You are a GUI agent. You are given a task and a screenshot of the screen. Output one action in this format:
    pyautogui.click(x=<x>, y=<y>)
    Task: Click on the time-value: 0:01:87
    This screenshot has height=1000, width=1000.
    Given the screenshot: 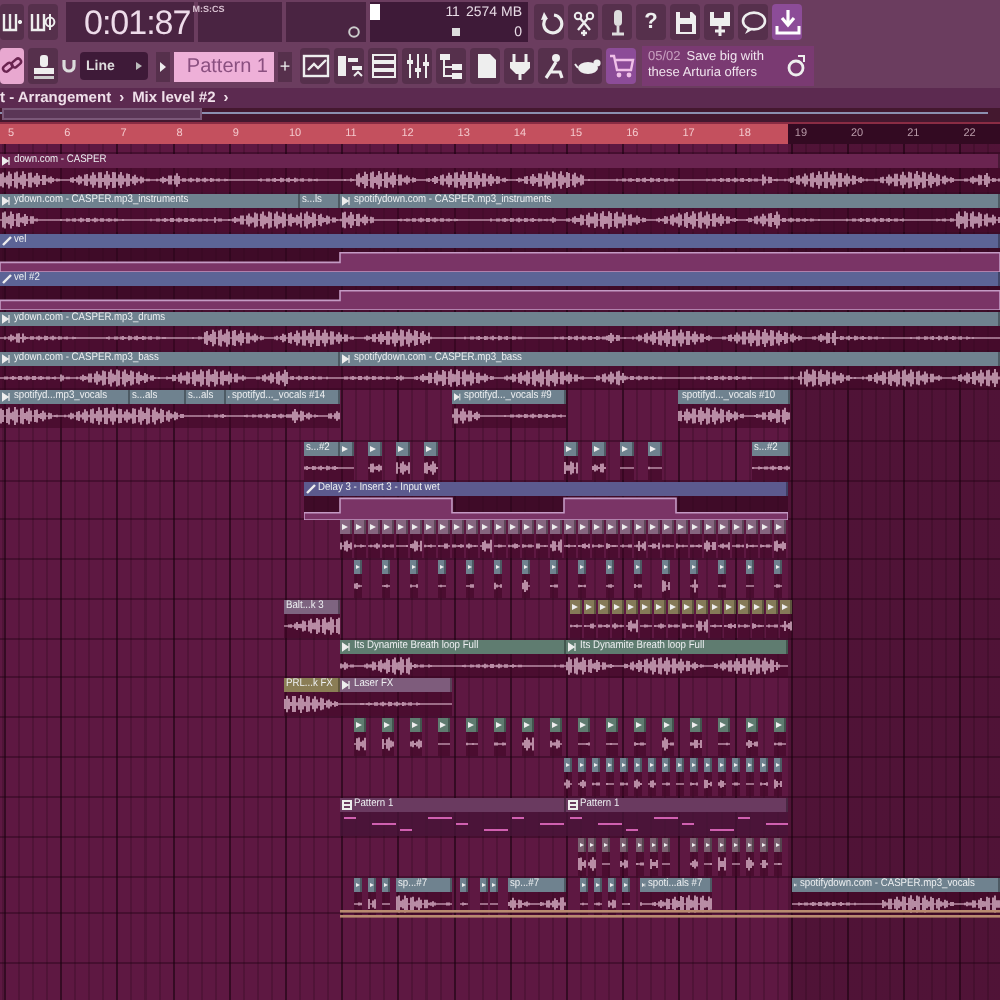 What is the action you would take?
    pyautogui.click(x=137, y=23)
    